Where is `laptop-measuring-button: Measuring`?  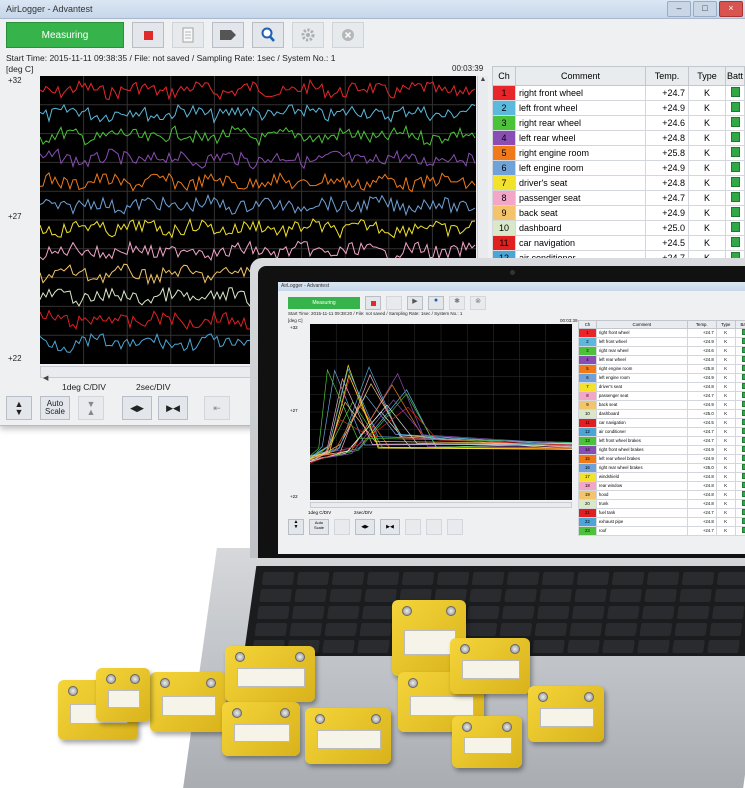
laptop-measuring-button: Measuring is located at coordinates (324, 303).